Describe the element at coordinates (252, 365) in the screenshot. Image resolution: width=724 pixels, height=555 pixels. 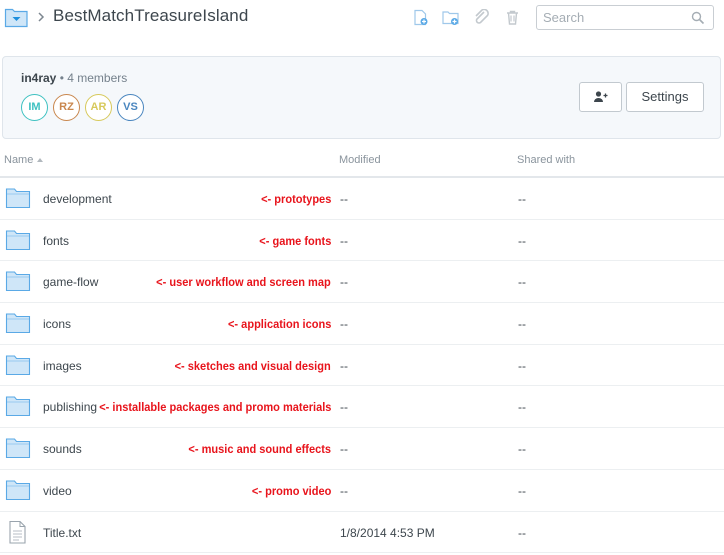
I see `annotation-note: <- sketches and visual design` at that location.